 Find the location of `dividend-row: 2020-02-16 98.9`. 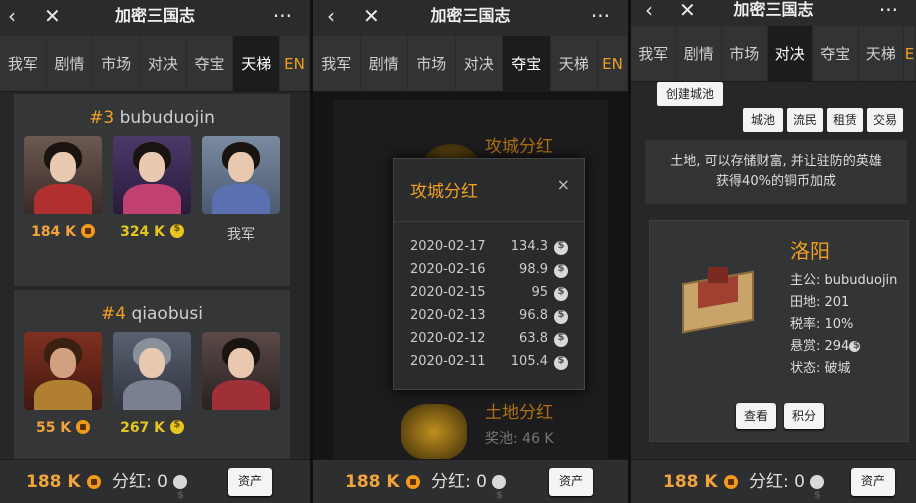

dividend-row: 2020-02-16 98.9 is located at coordinates (490, 272).